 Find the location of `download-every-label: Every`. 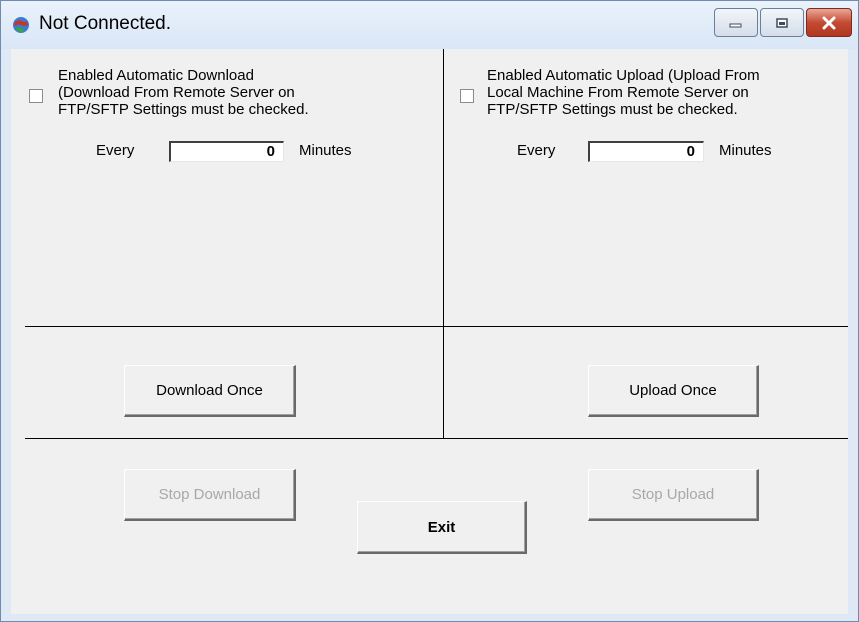

download-every-label: Every is located at coordinates (115, 150).